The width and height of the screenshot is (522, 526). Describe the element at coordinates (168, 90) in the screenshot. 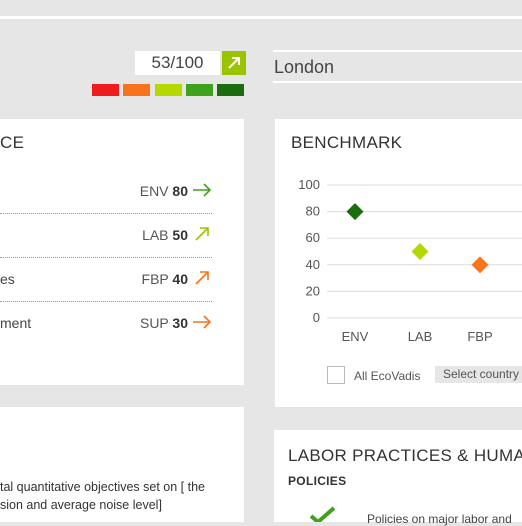

I see `score-scale-swatch-lime` at that location.